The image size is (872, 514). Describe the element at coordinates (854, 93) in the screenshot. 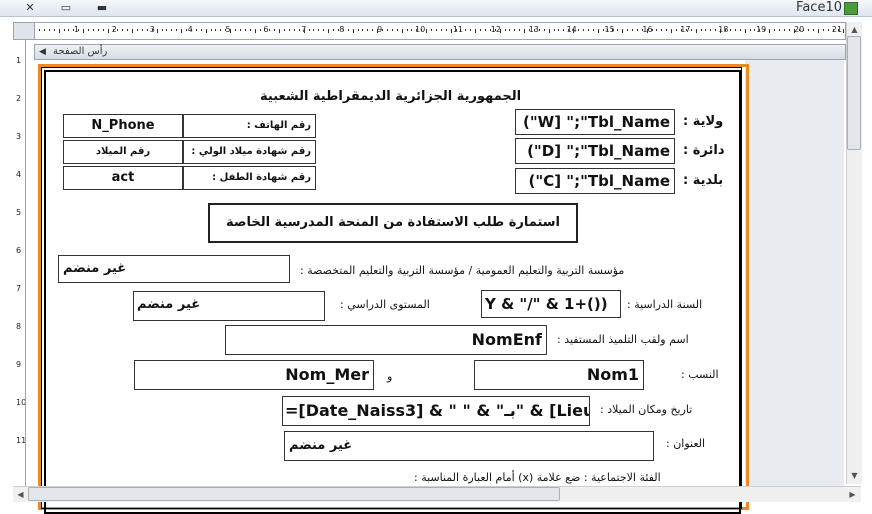

I see `vertical-scroll-thumb` at that location.